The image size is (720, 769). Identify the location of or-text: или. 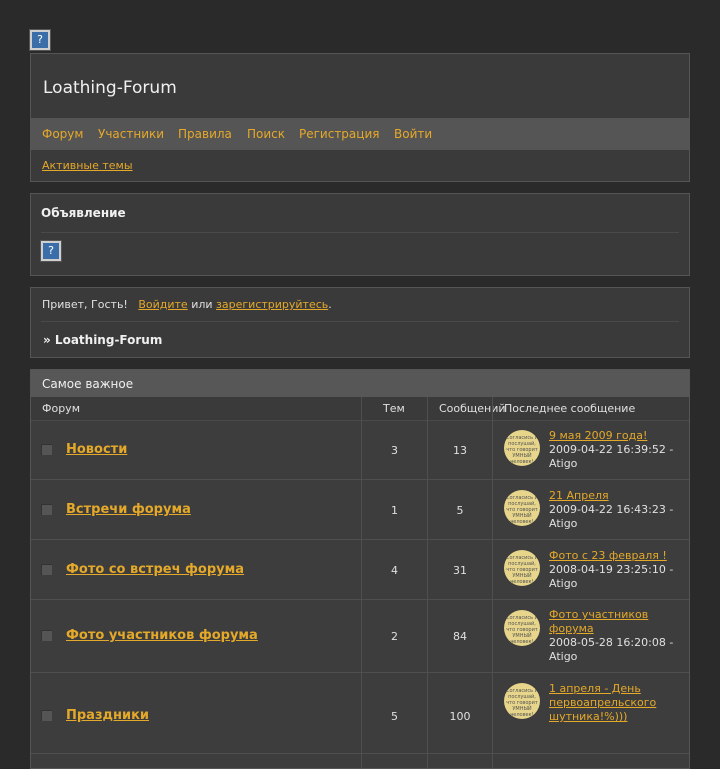
(202, 304).